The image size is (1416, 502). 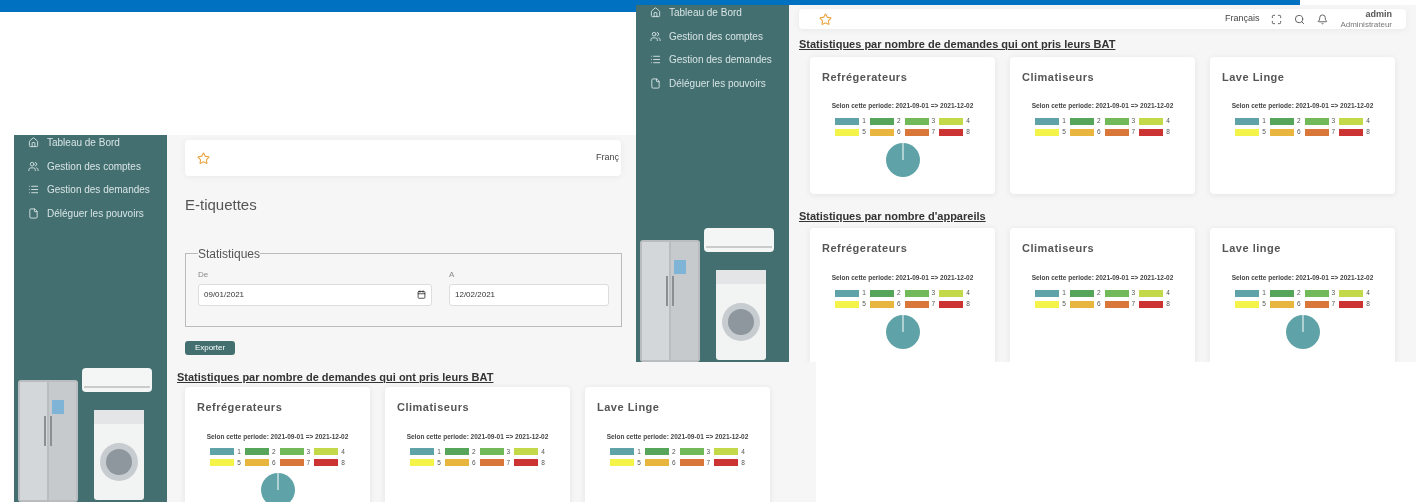 I want to click on page-title: E-tiquettes, so click(x=221, y=205).